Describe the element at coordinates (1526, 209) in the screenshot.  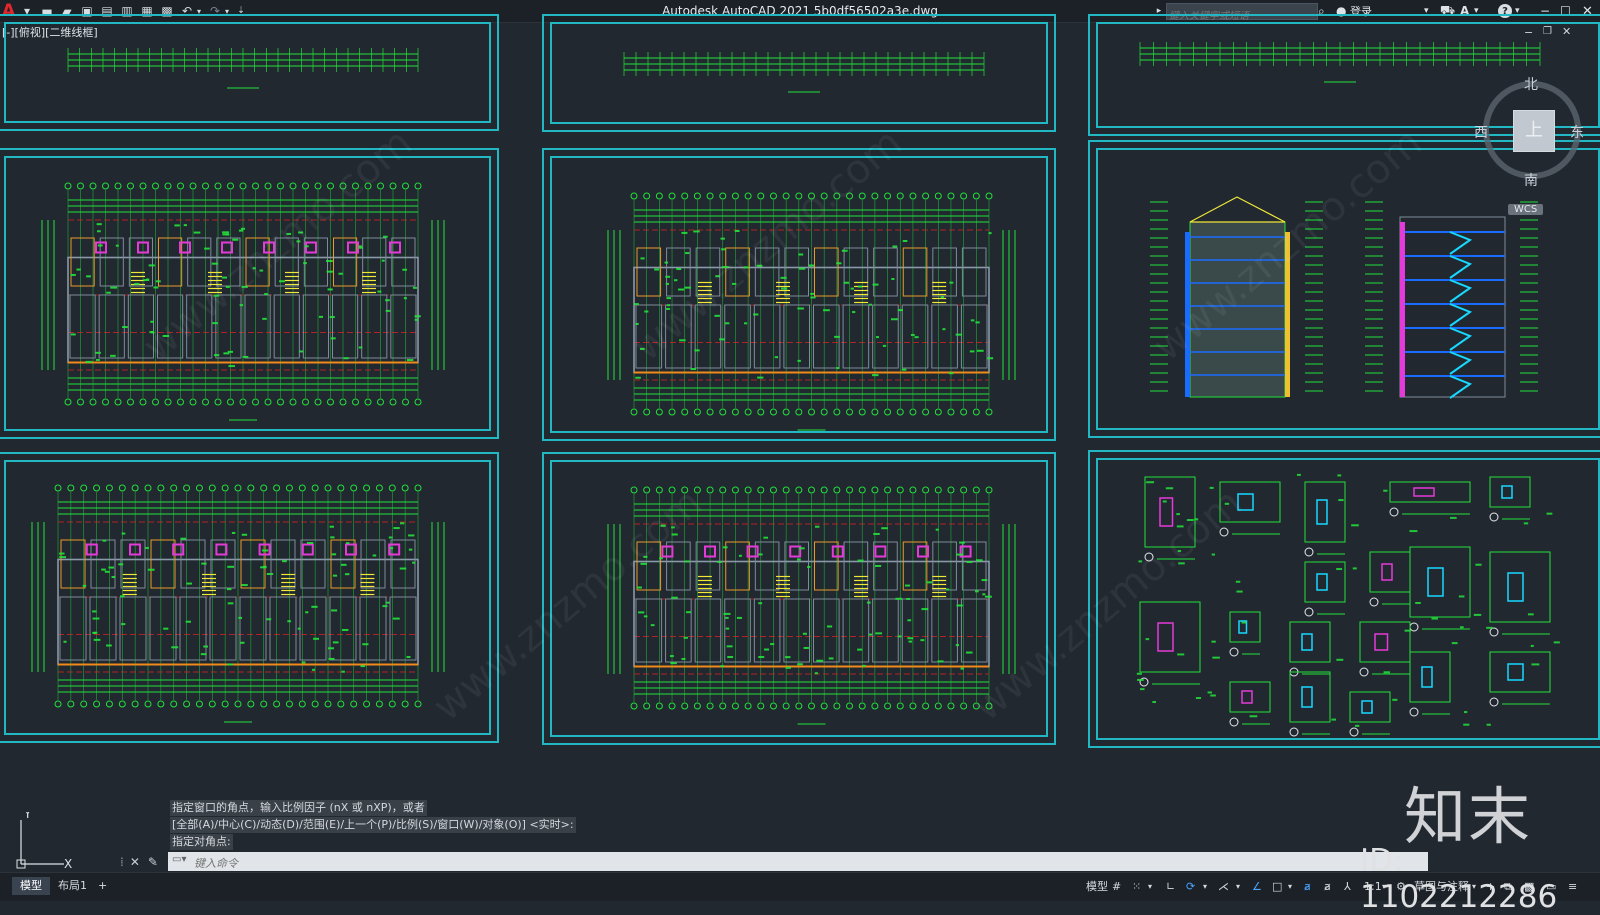
I see `wcs-menu: WCS` at that location.